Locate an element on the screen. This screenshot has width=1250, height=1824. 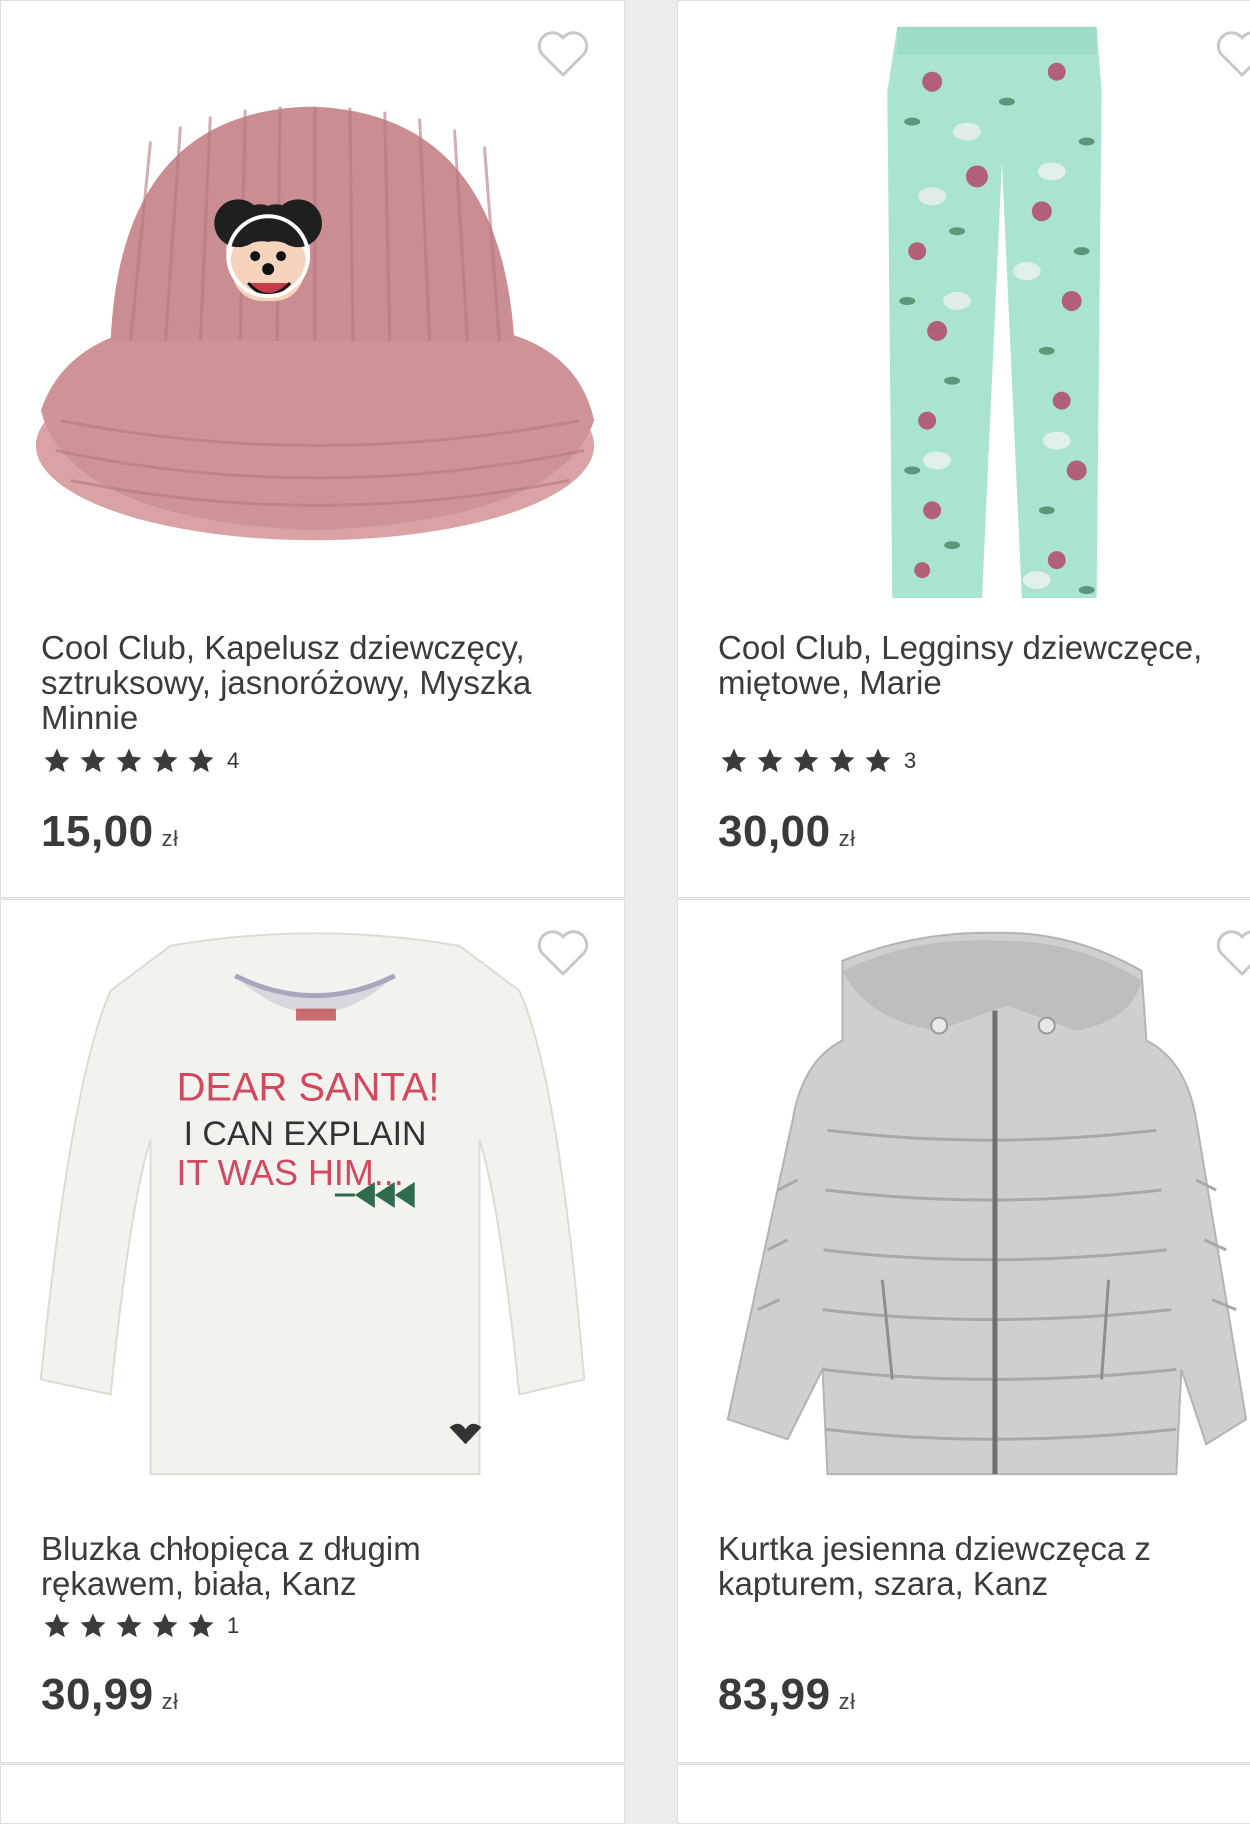
rating-count: 4 is located at coordinates (233, 760).